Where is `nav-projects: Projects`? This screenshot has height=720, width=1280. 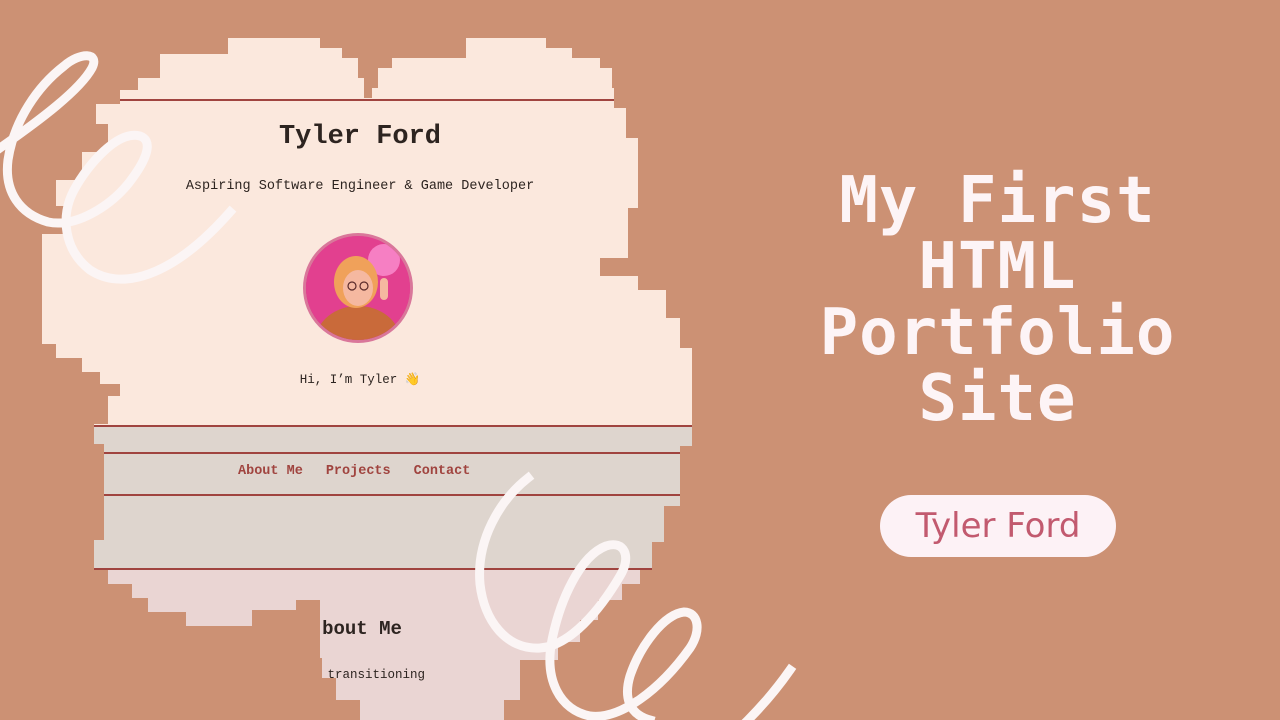
nav-projects: Projects is located at coordinates (358, 471).